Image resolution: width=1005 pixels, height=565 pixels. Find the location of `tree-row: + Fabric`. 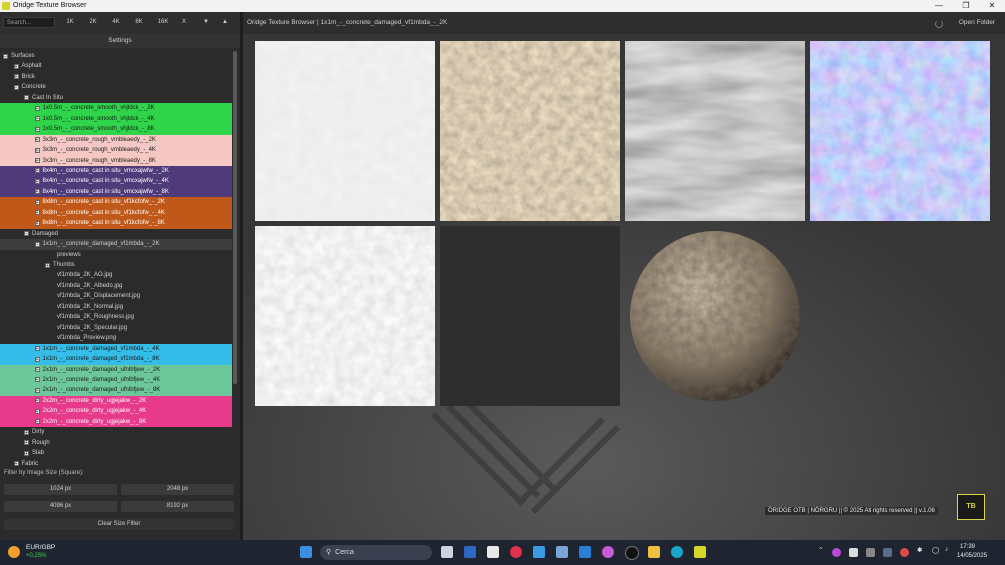

tree-row: + Fabric is located at coordinates (116, 463).